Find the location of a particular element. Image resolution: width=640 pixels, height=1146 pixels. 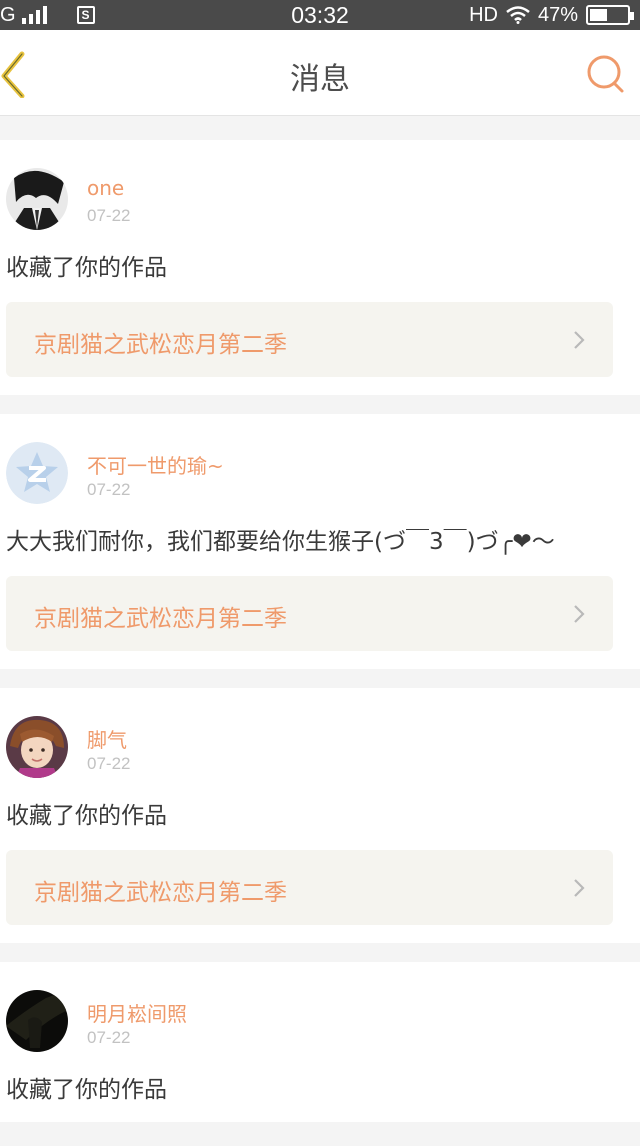

page-title: 消息 is located at coordinates (320, 79).